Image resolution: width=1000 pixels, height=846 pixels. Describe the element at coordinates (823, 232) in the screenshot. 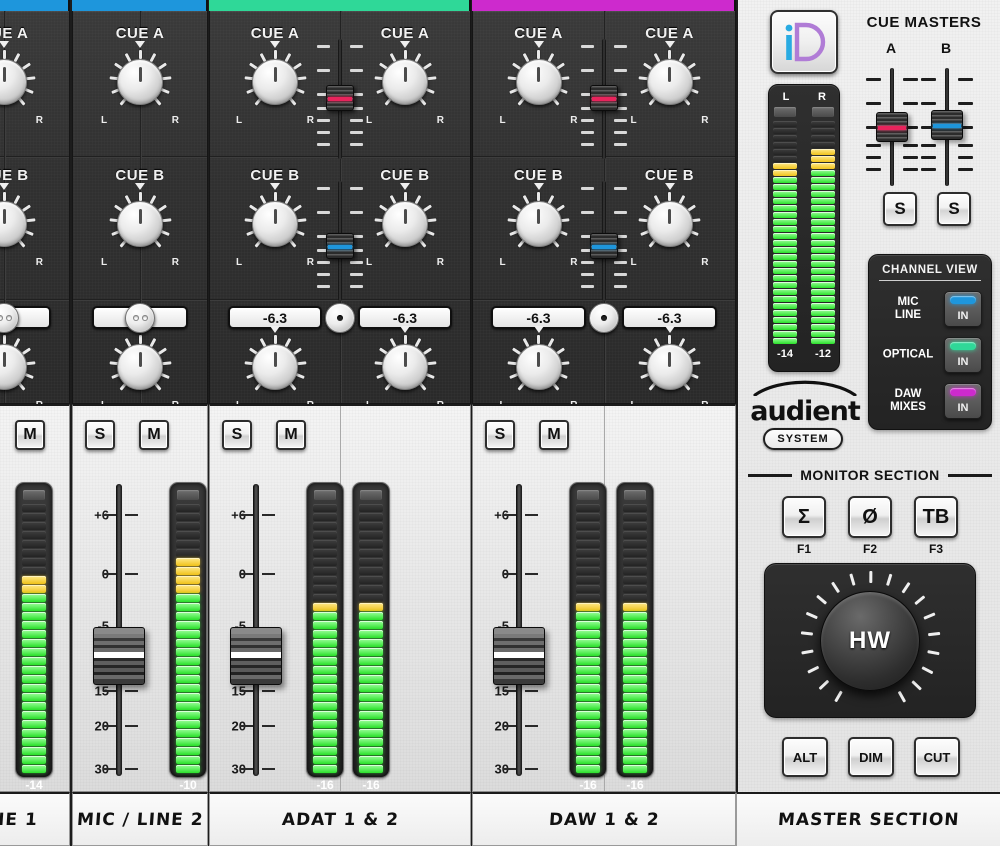

I see `meter-segments` at that location.